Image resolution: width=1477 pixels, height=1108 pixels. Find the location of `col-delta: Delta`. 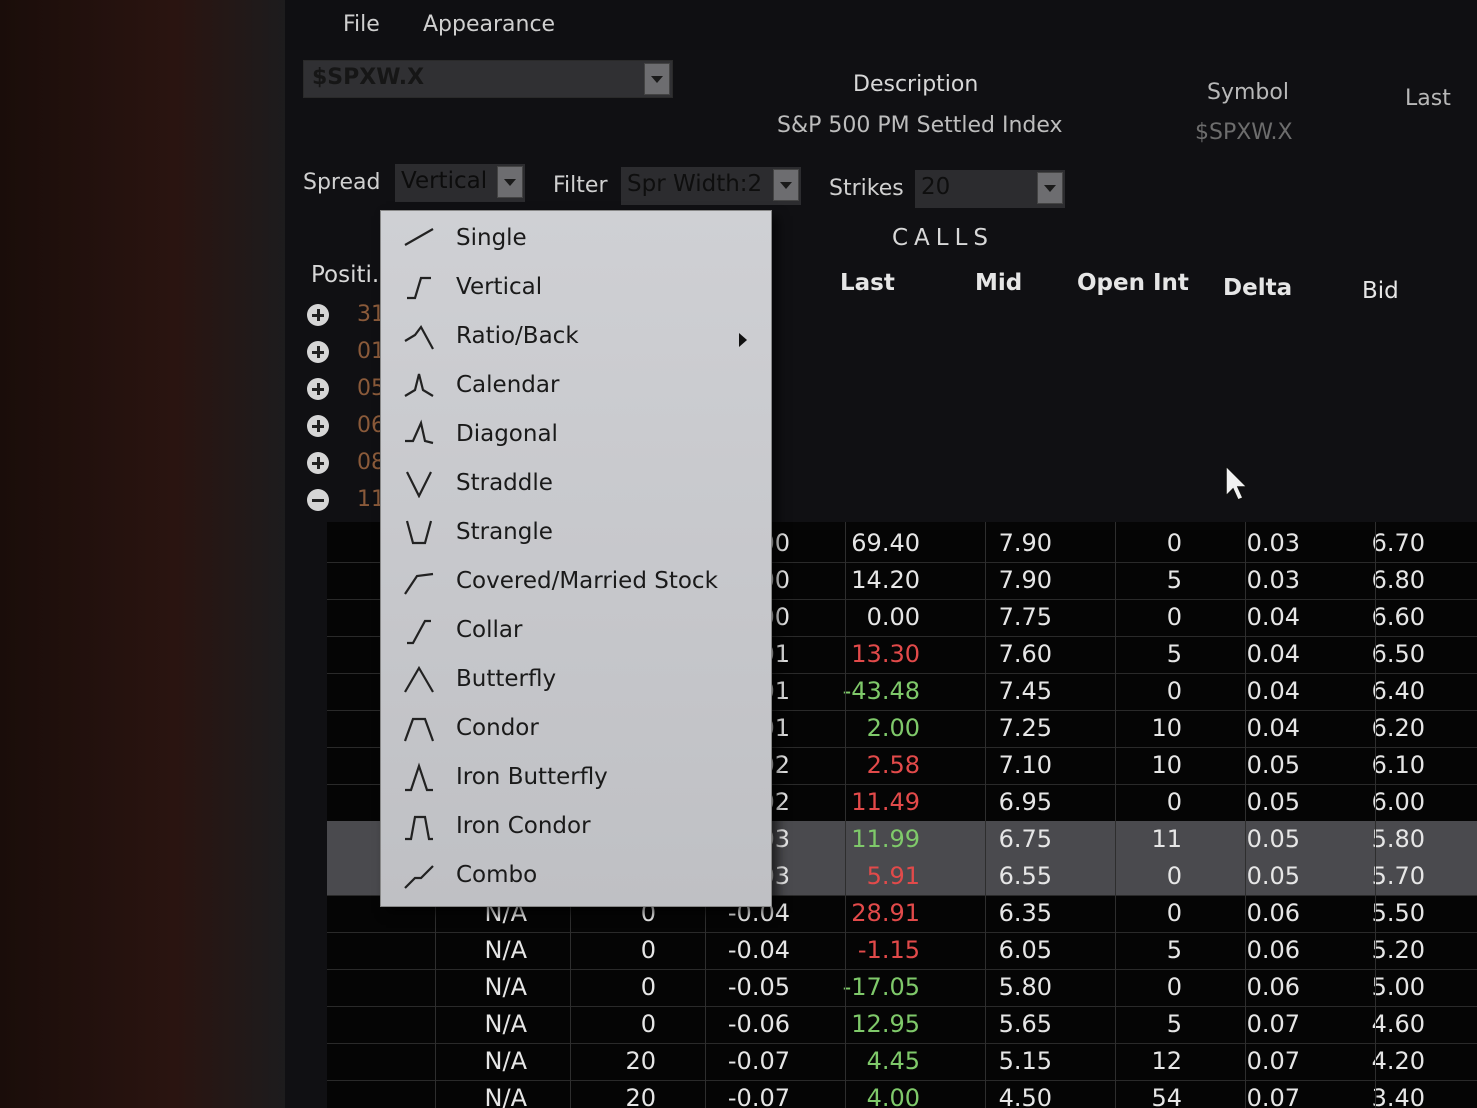

col-delta: Delta is located at coordinates (1257, 288).